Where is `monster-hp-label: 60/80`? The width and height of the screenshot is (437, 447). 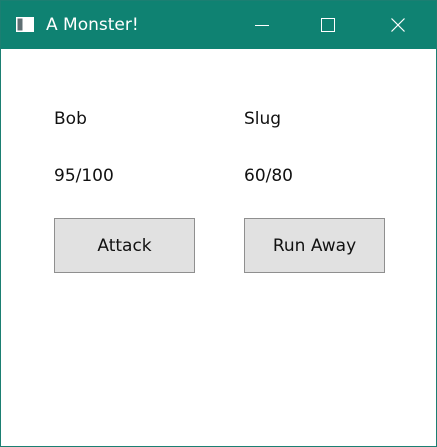 monster-hp-label: 60/80 is located at coordinates (268, 176).